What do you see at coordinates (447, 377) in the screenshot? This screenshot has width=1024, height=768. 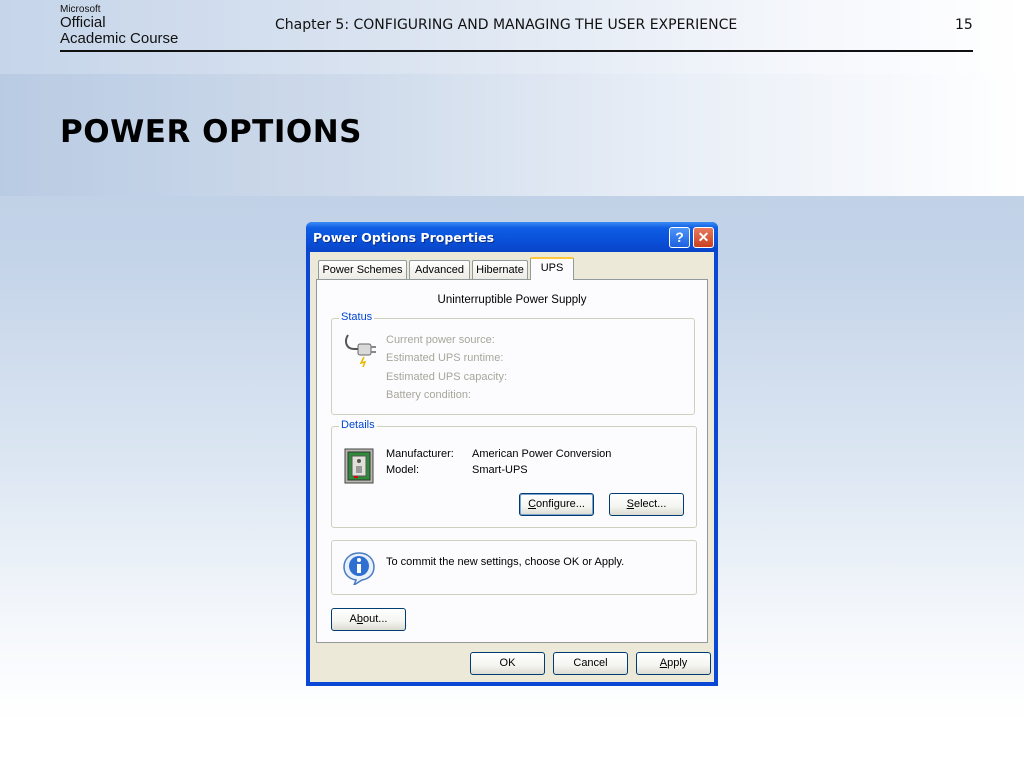 I see `status-estimated-capacity: Estimated UPS capacity:` at bounding box center [447, 377].